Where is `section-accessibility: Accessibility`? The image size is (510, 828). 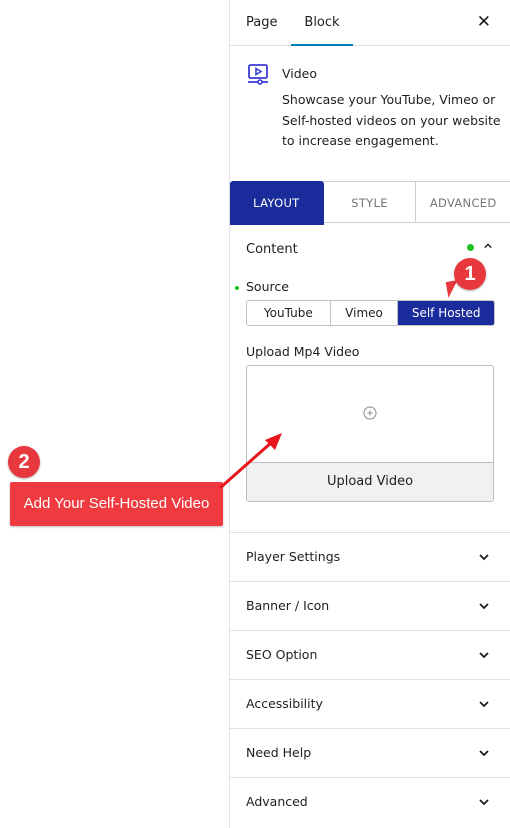 section-accessibility: Accessibility is located at coordinates (370, 704).